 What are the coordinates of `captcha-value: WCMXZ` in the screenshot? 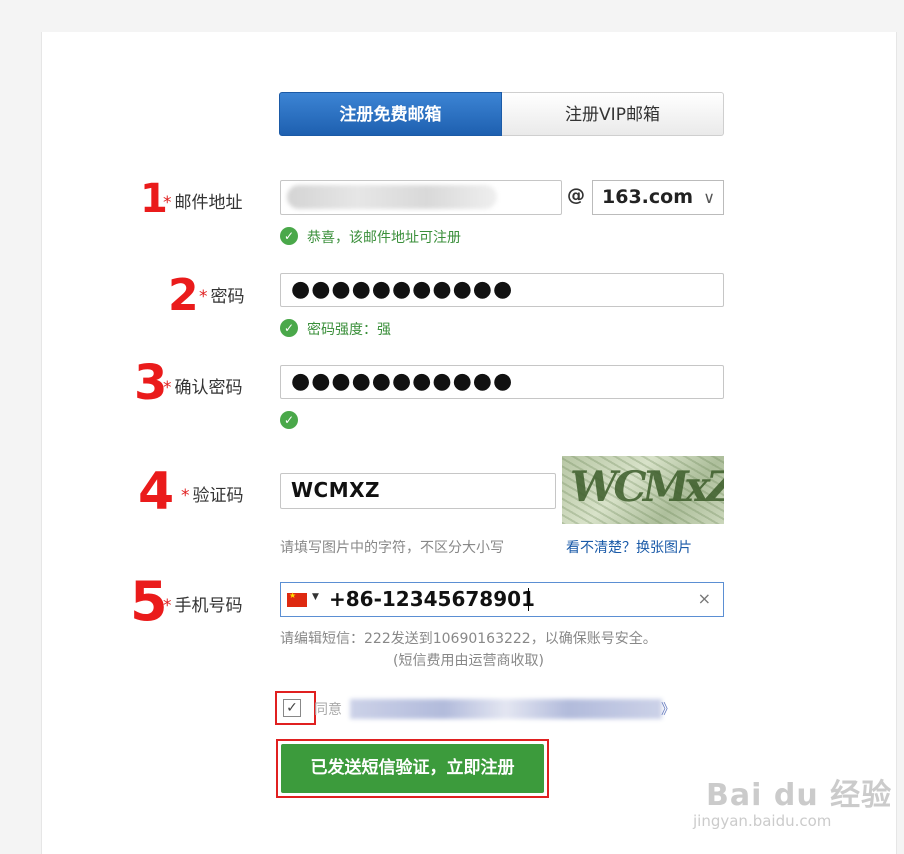 It's located at (336, 490).